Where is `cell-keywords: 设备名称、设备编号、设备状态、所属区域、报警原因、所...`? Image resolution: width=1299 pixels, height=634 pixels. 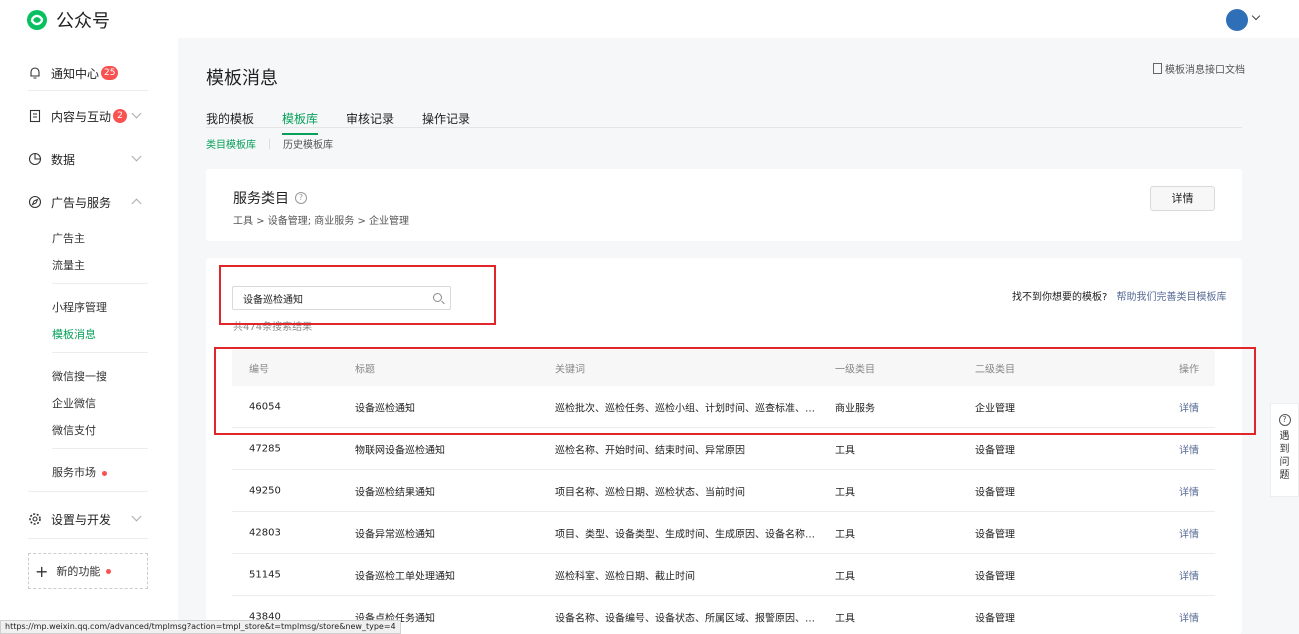
cell-keywords: 设备名称、设备编号、设备状态、所属区域、报警原因、所... is located at coordinates (686, 618).